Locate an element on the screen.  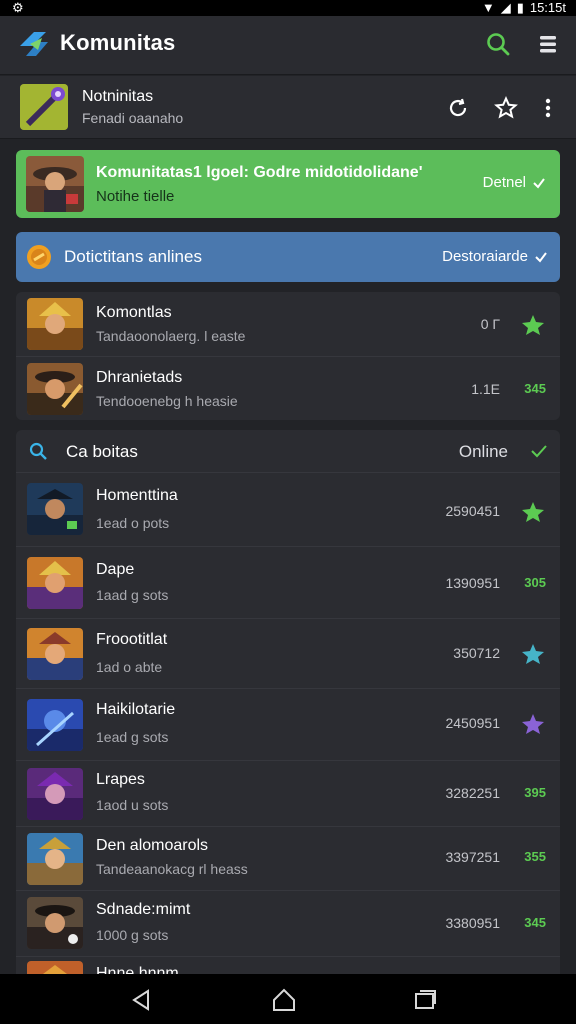
member-subtitle: Tendooenebg h heasie is located at coordinates (167, 401).